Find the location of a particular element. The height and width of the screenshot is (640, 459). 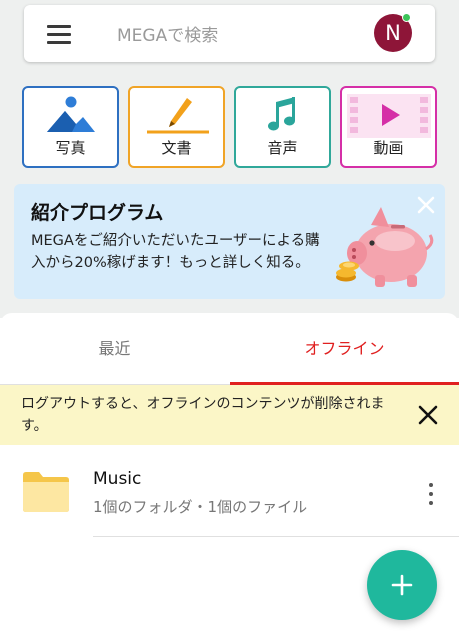

banner-title: 紹介プログラム is located at coordinates (97, 213).